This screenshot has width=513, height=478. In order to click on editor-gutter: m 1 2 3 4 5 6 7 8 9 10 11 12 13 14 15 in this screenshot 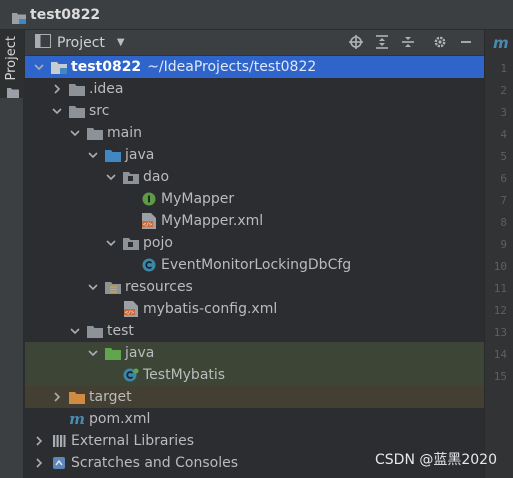, I will do `click(498, 254)`.